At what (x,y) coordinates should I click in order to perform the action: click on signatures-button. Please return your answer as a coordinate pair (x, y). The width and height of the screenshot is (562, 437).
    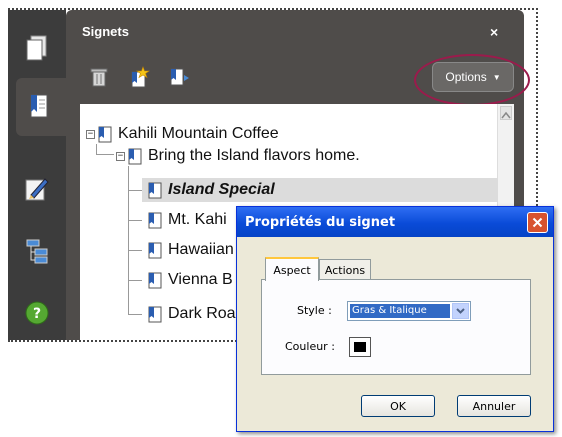
    Looking at the image, I should click on (37, 189).